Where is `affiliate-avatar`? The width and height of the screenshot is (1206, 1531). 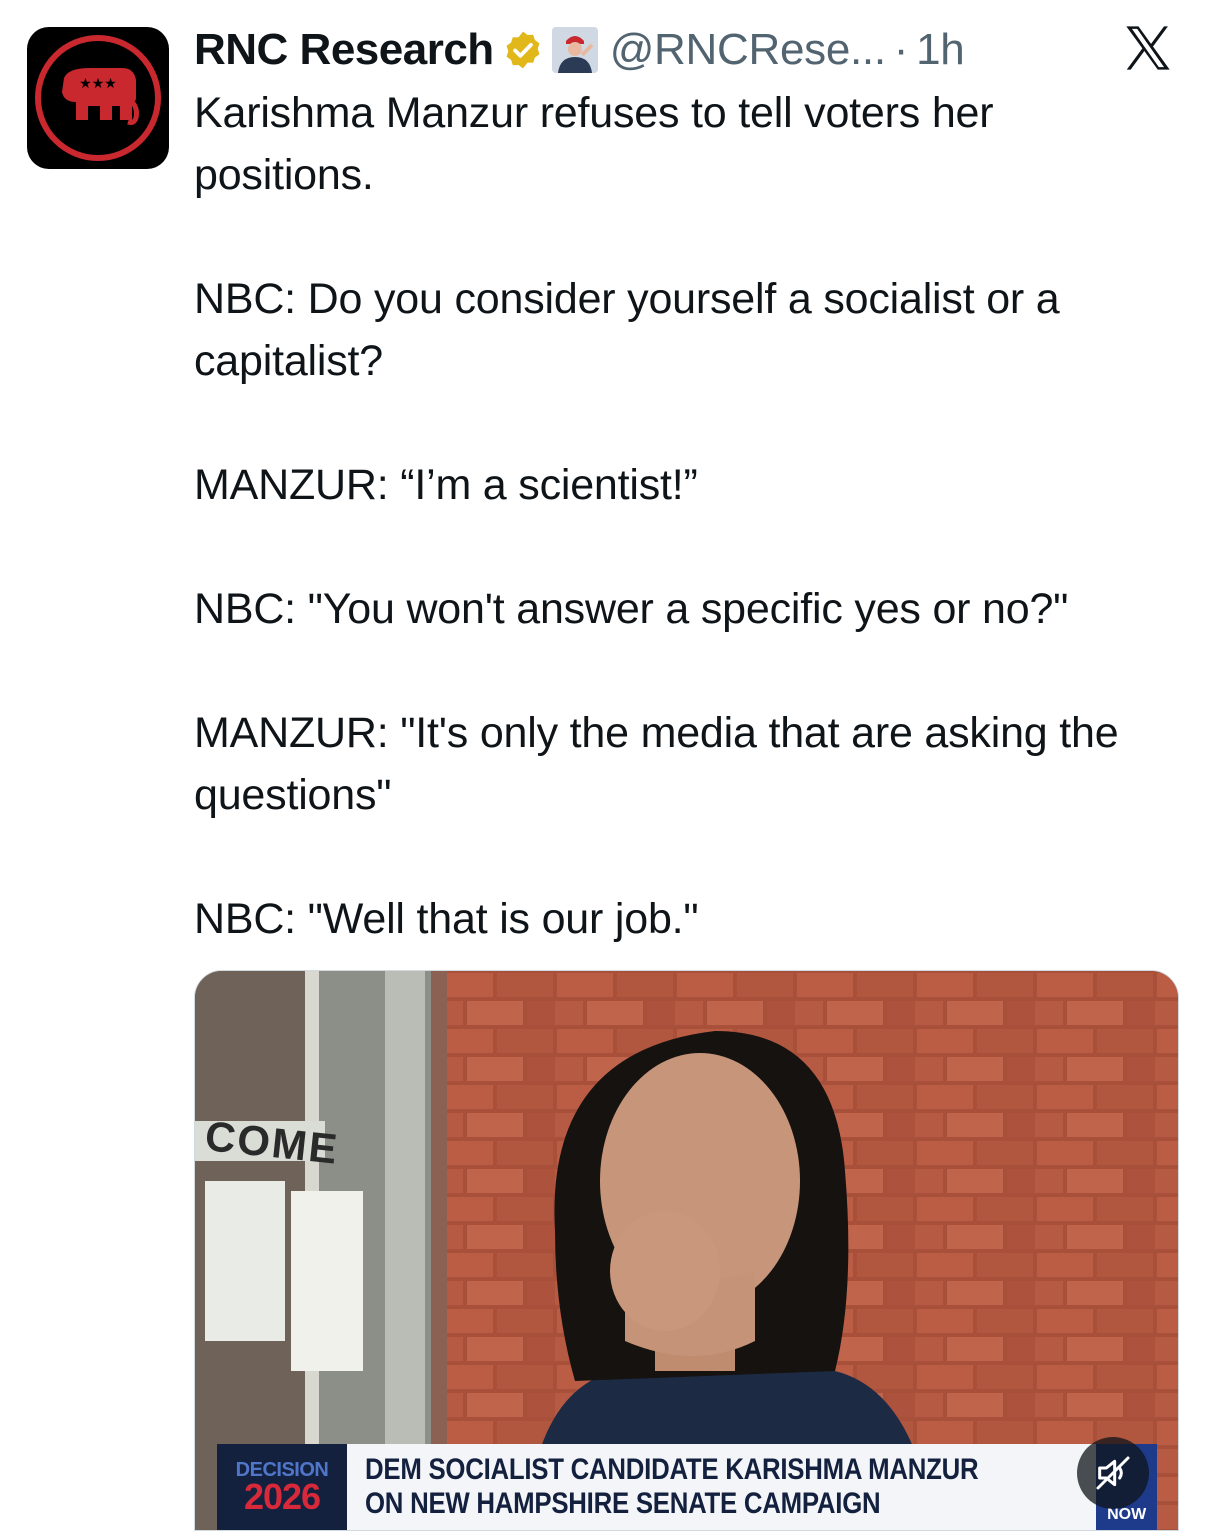 affiliate-avatar is located at coordinates (574, 50).